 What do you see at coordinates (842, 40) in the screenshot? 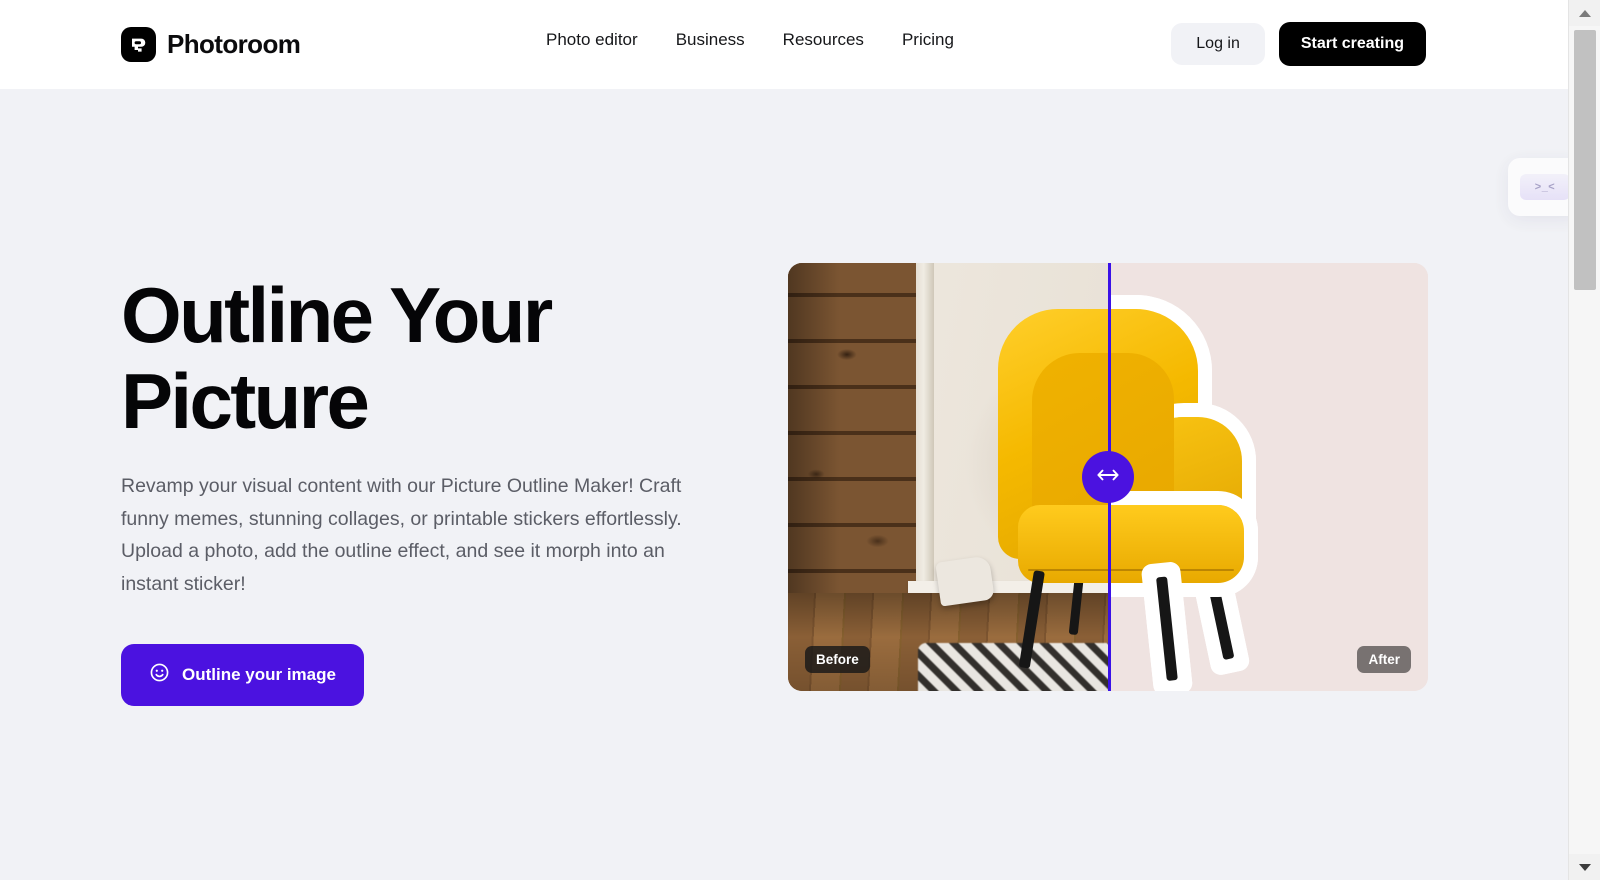
I see `nav-item-resources: Resources` at bounding box center [842, 40].